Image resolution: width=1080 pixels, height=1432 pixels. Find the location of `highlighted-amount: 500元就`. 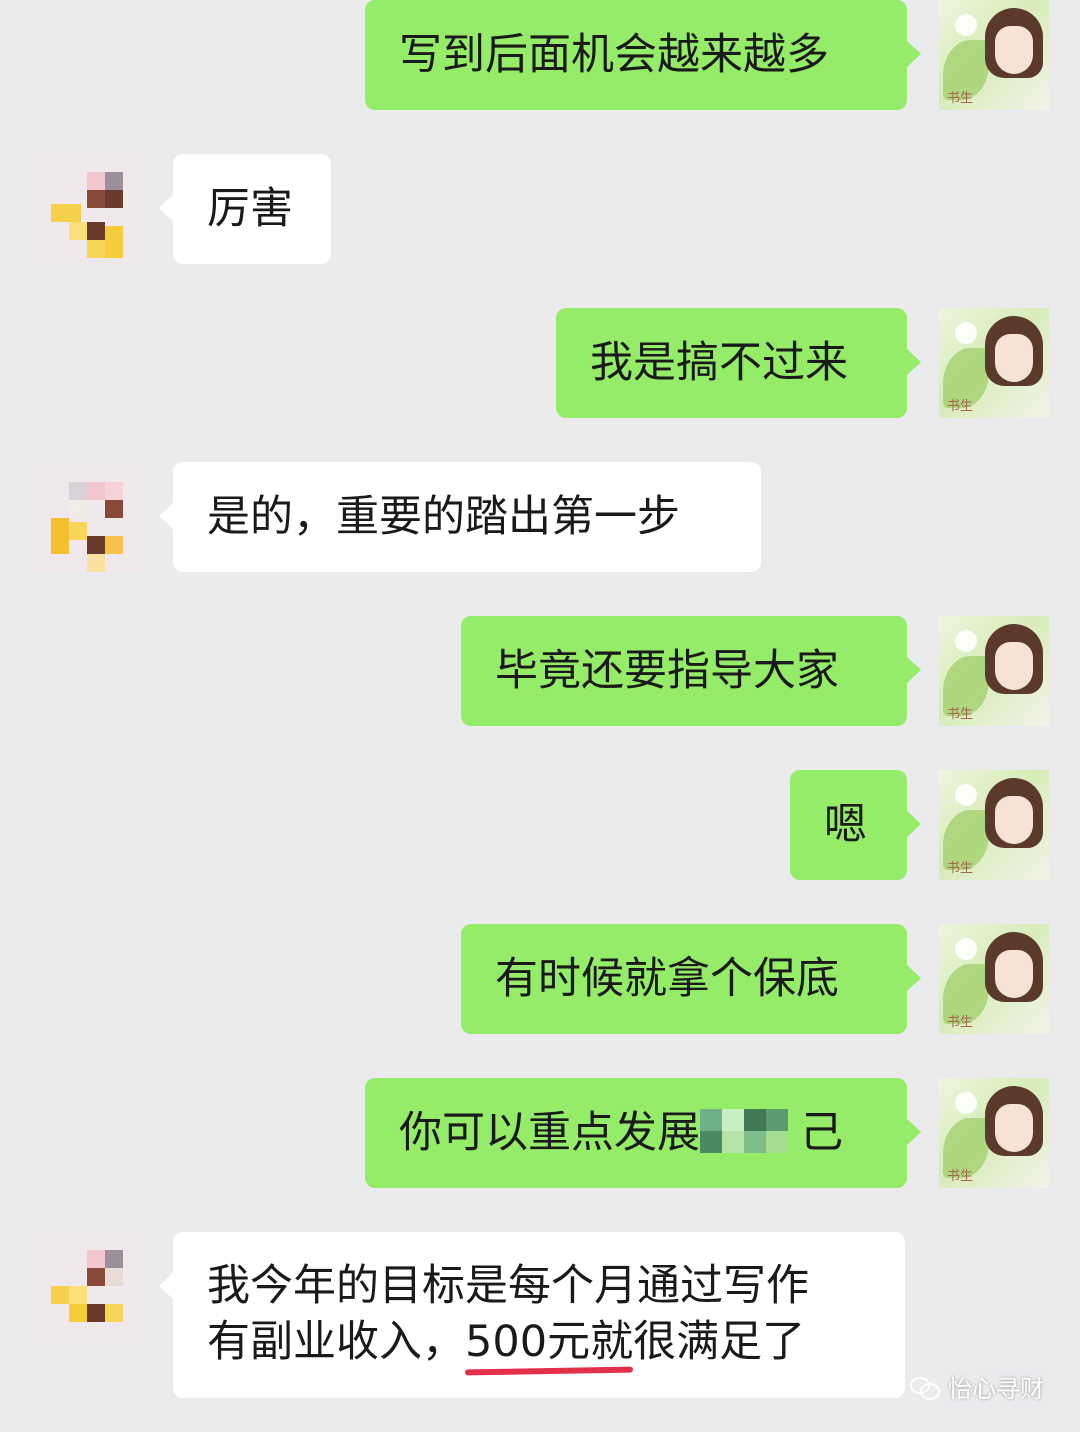

highlighted-amount: 500元就 is located at coordinates (549, 1342).